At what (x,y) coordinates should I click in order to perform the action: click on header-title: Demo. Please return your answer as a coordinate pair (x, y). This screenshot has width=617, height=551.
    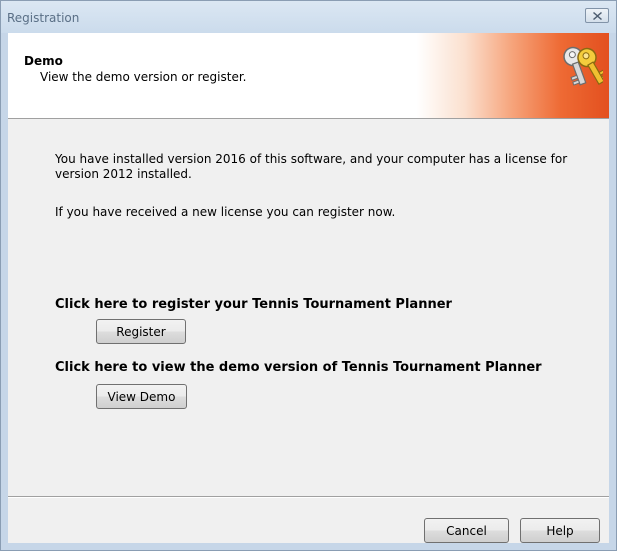
    Looking at the image, I should click on (43, 61).